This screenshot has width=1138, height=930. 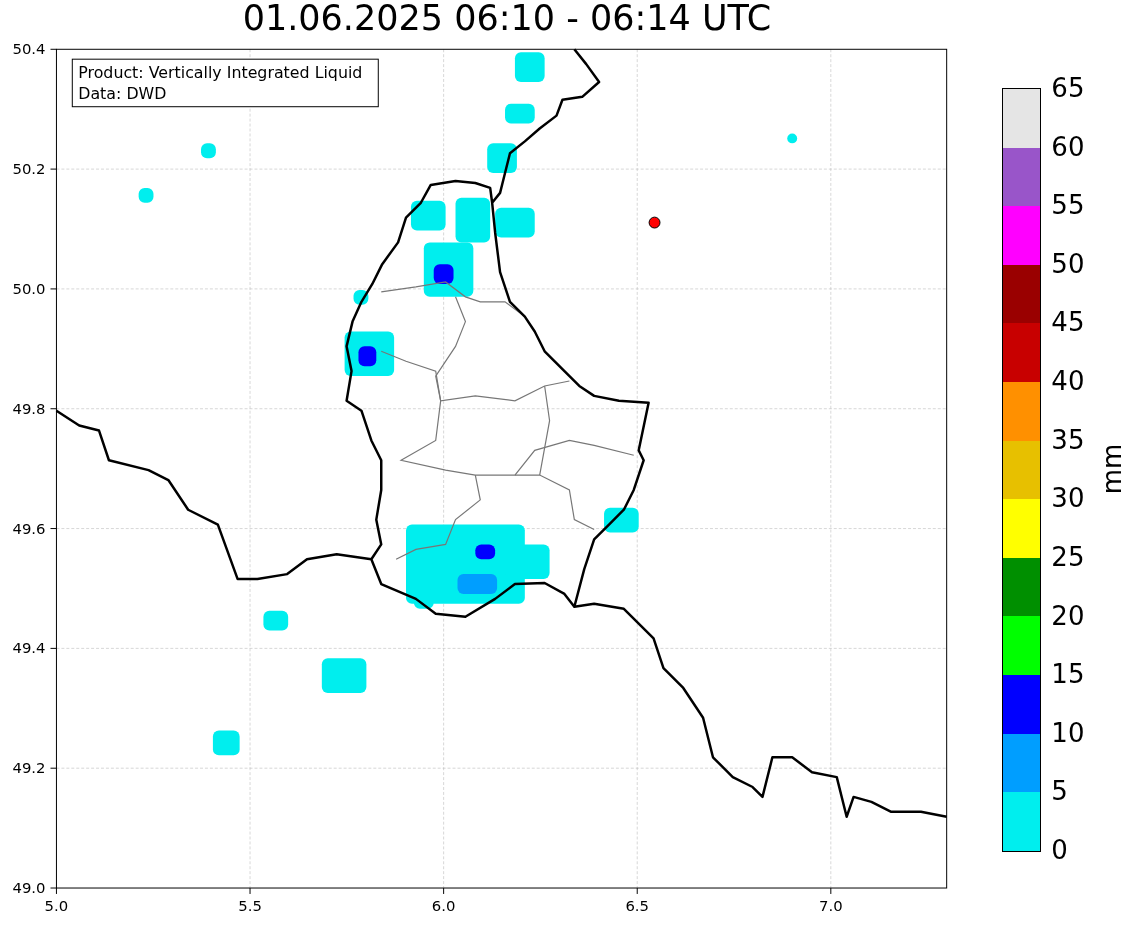 I want to click on colorbar-tick-label: 60, so click(x=1068, y=146).